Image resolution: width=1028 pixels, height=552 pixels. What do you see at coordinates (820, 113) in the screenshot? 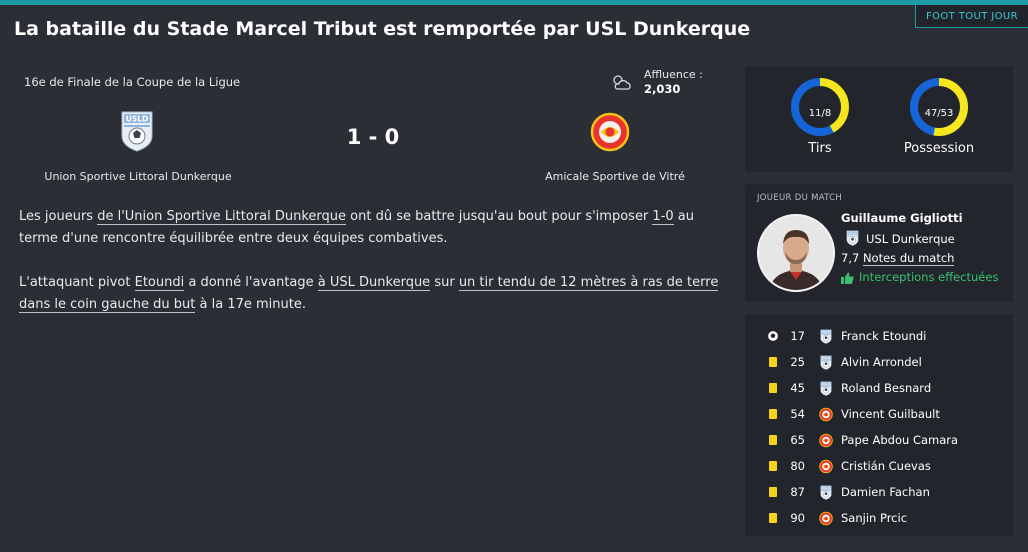
I see `shots-value: 11/8` at bounding box center [820, 113].